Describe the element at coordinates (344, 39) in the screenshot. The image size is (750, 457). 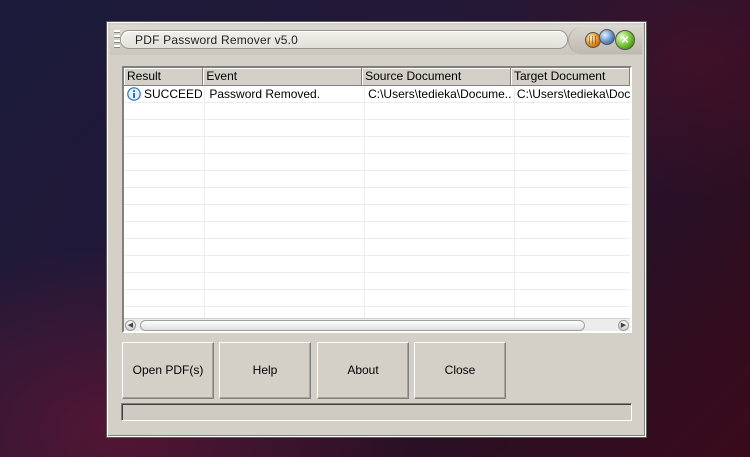
I see `title-pill: PDF Password Remover v5.0` at that location.